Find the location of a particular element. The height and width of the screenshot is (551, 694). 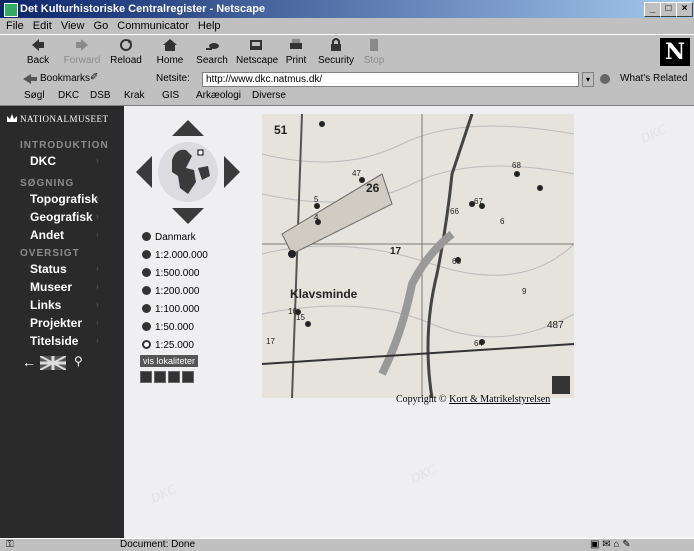

security-status-icon: ⚿ is located at coordinates (10, 544).